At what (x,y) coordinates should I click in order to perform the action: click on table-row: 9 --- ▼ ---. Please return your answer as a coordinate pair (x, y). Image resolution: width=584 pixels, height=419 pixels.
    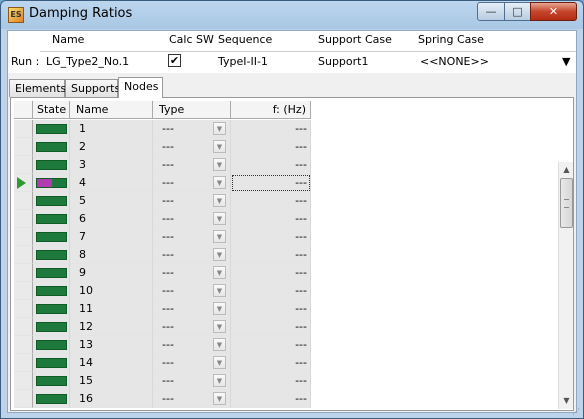
    Looking at the image, I should click on (162, 273).